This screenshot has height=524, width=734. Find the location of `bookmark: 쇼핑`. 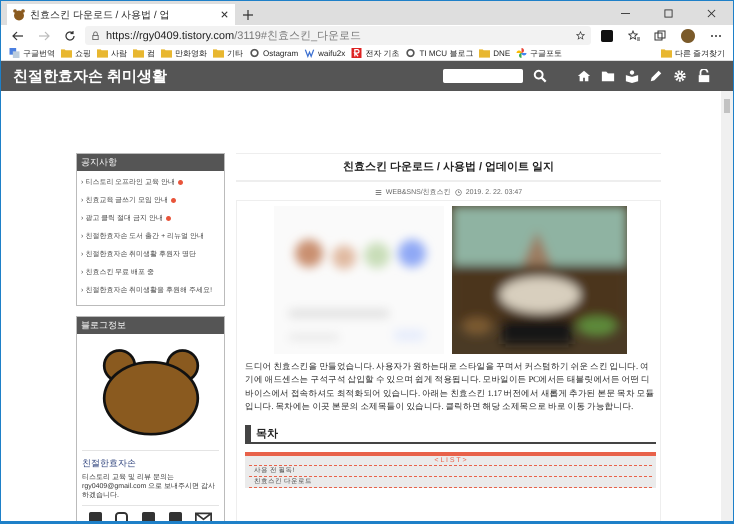

bookmark: 쇼핑 is located at coordinates (76, 53).